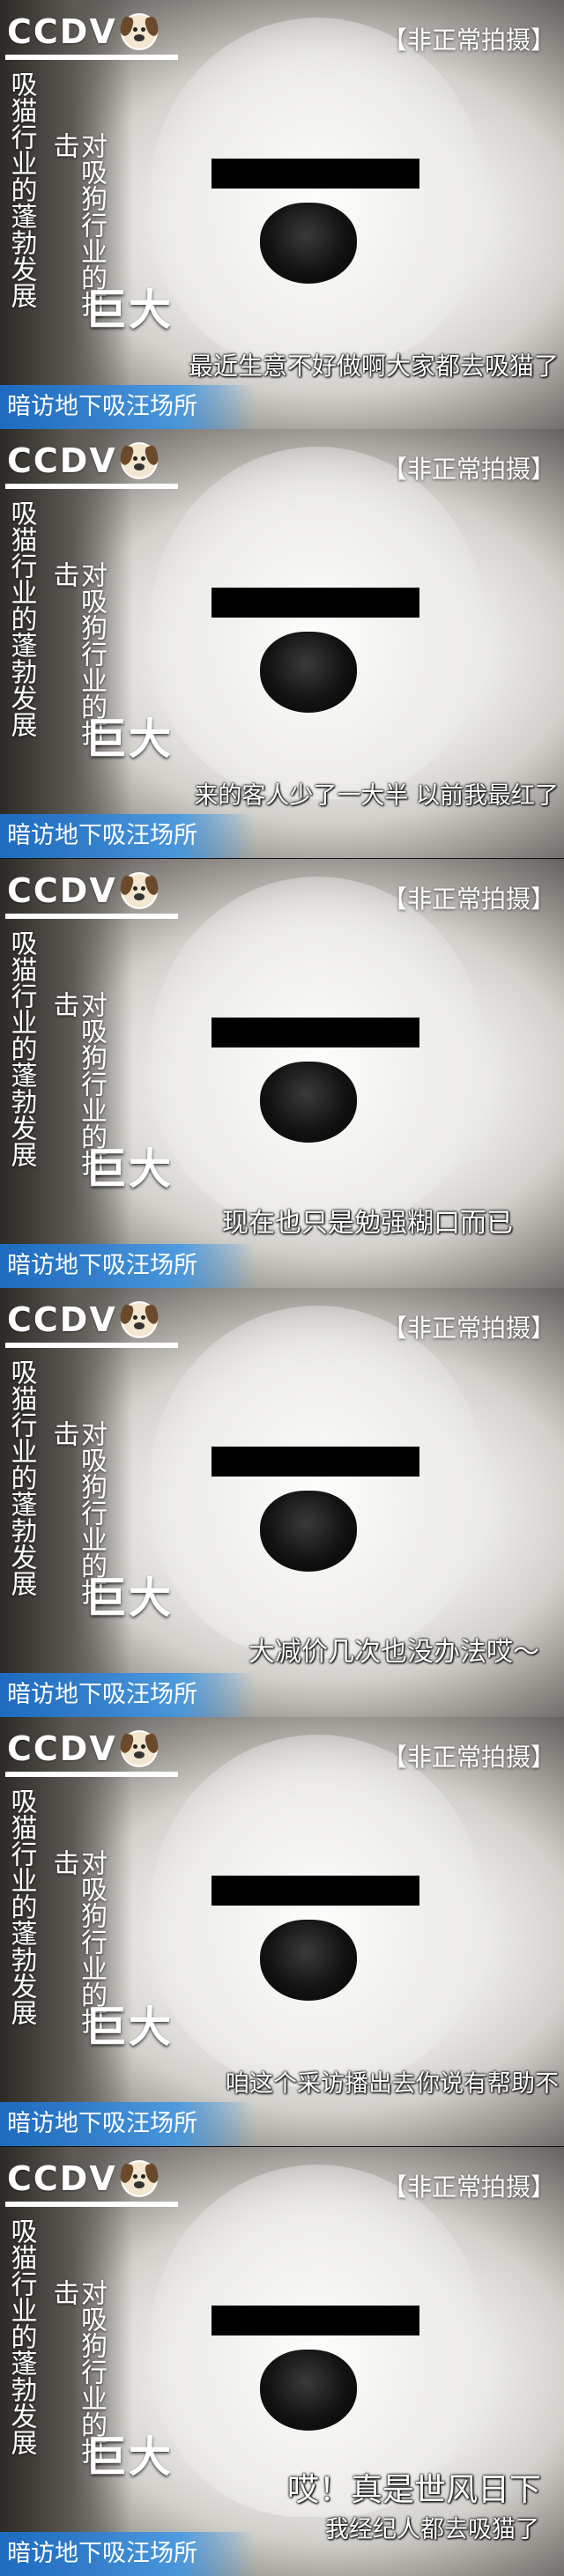  Describe the element at coordinates (432, 2529) in the screenshot. I see `subtitle-line-2: 我经纪人都去吸猫了` at that location.